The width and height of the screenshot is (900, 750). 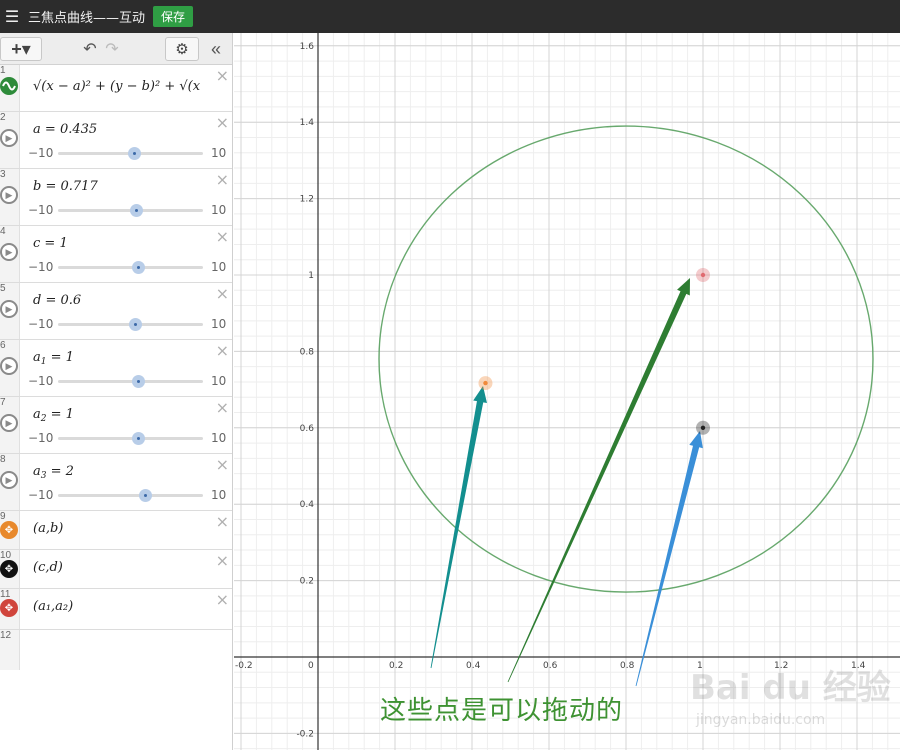 What do you see at coordinates (305, 734) in the screenshot?
I see `y-tick-label: -0.2` at bounding box center [305, 734].